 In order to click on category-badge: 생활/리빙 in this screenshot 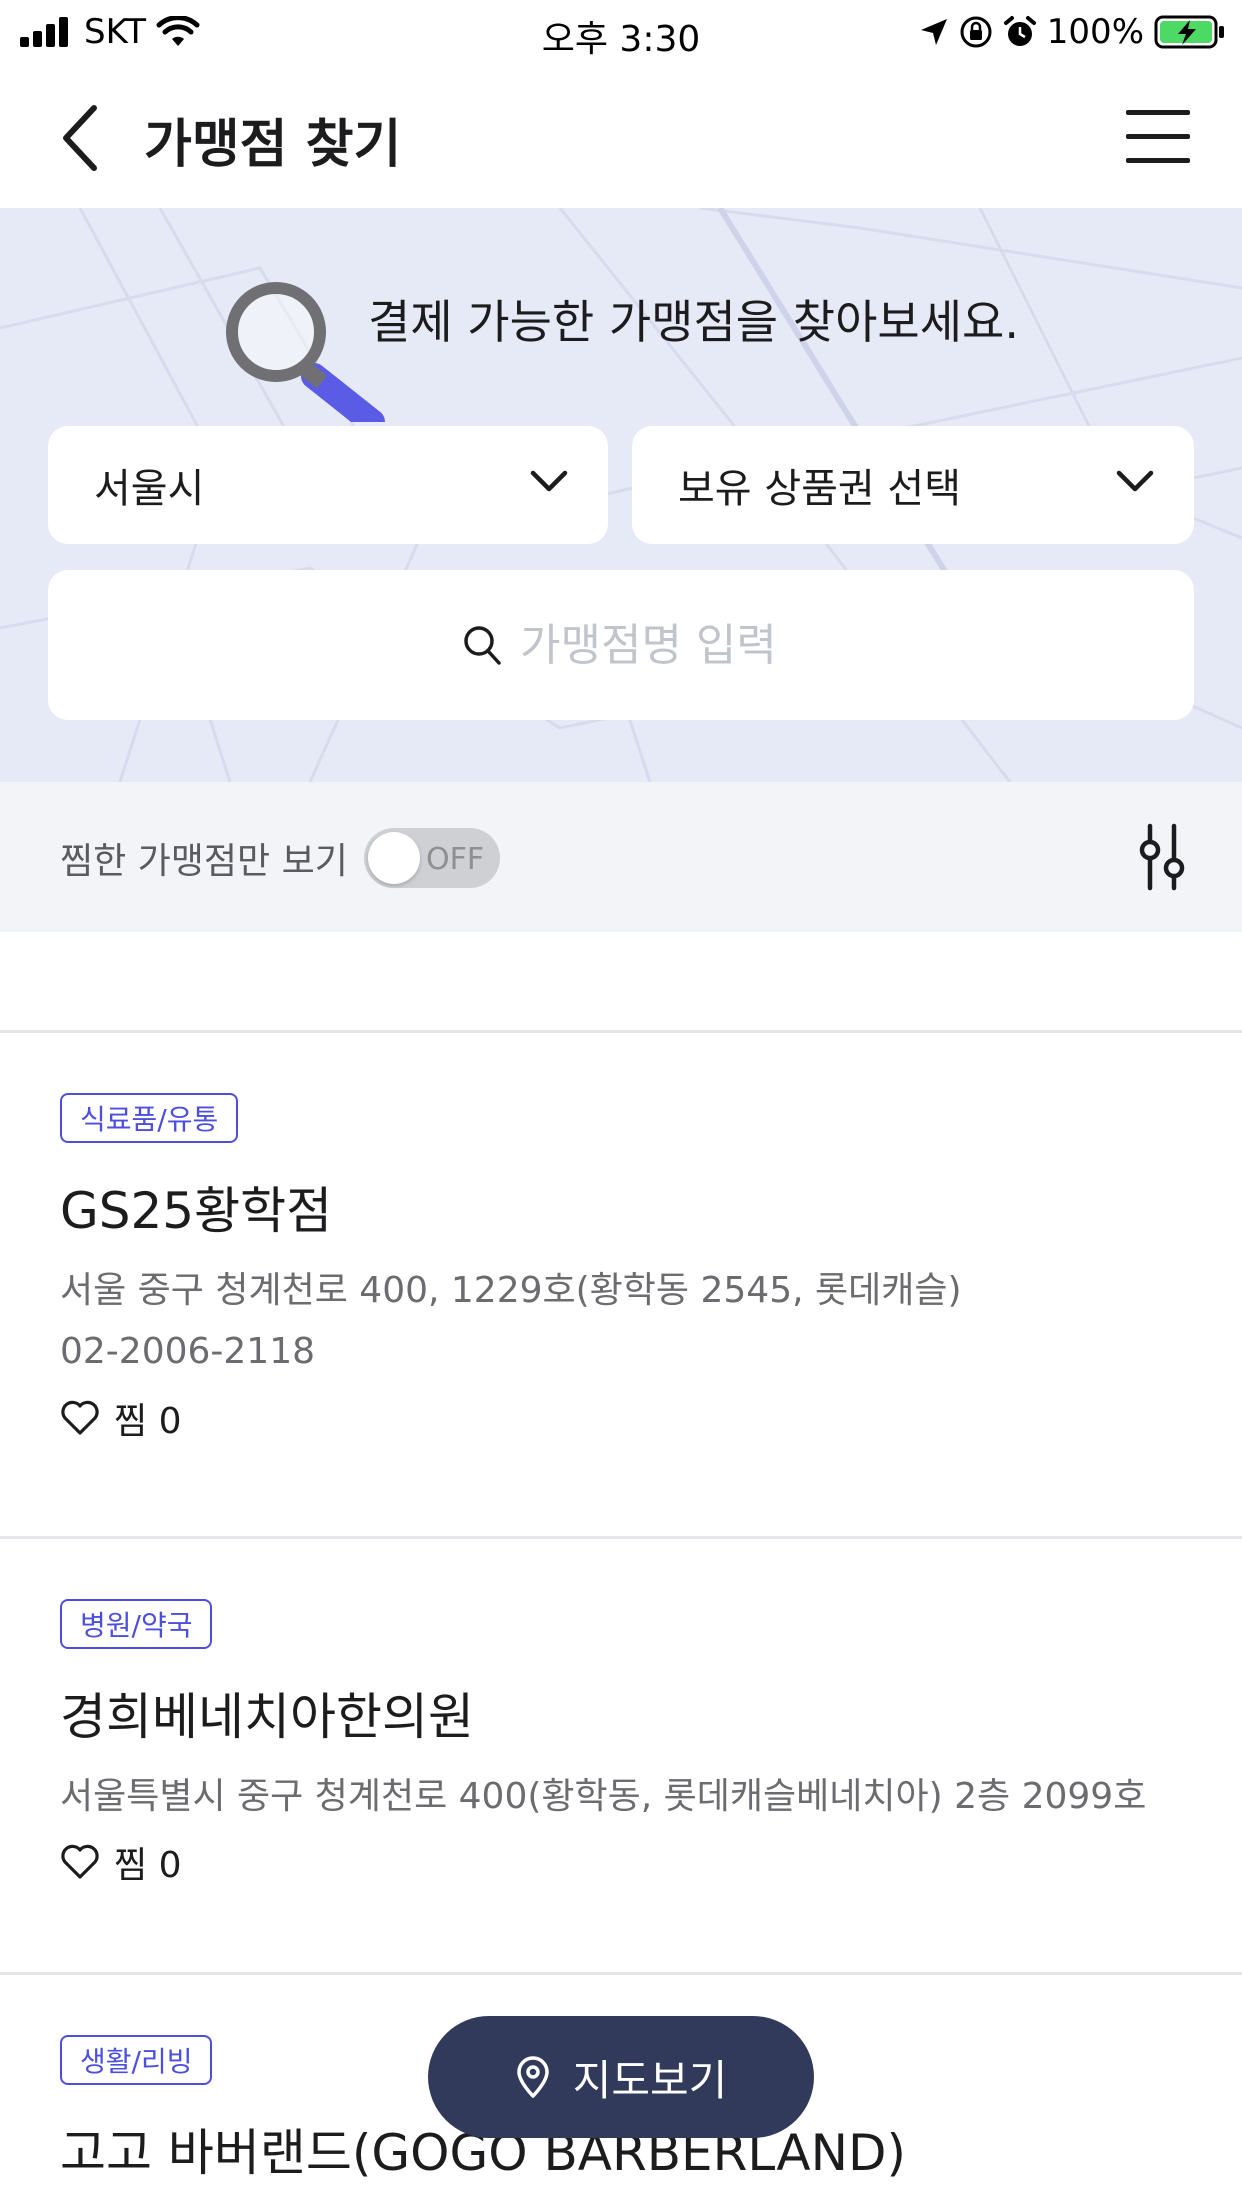, I will do `click(136, 2060)`.